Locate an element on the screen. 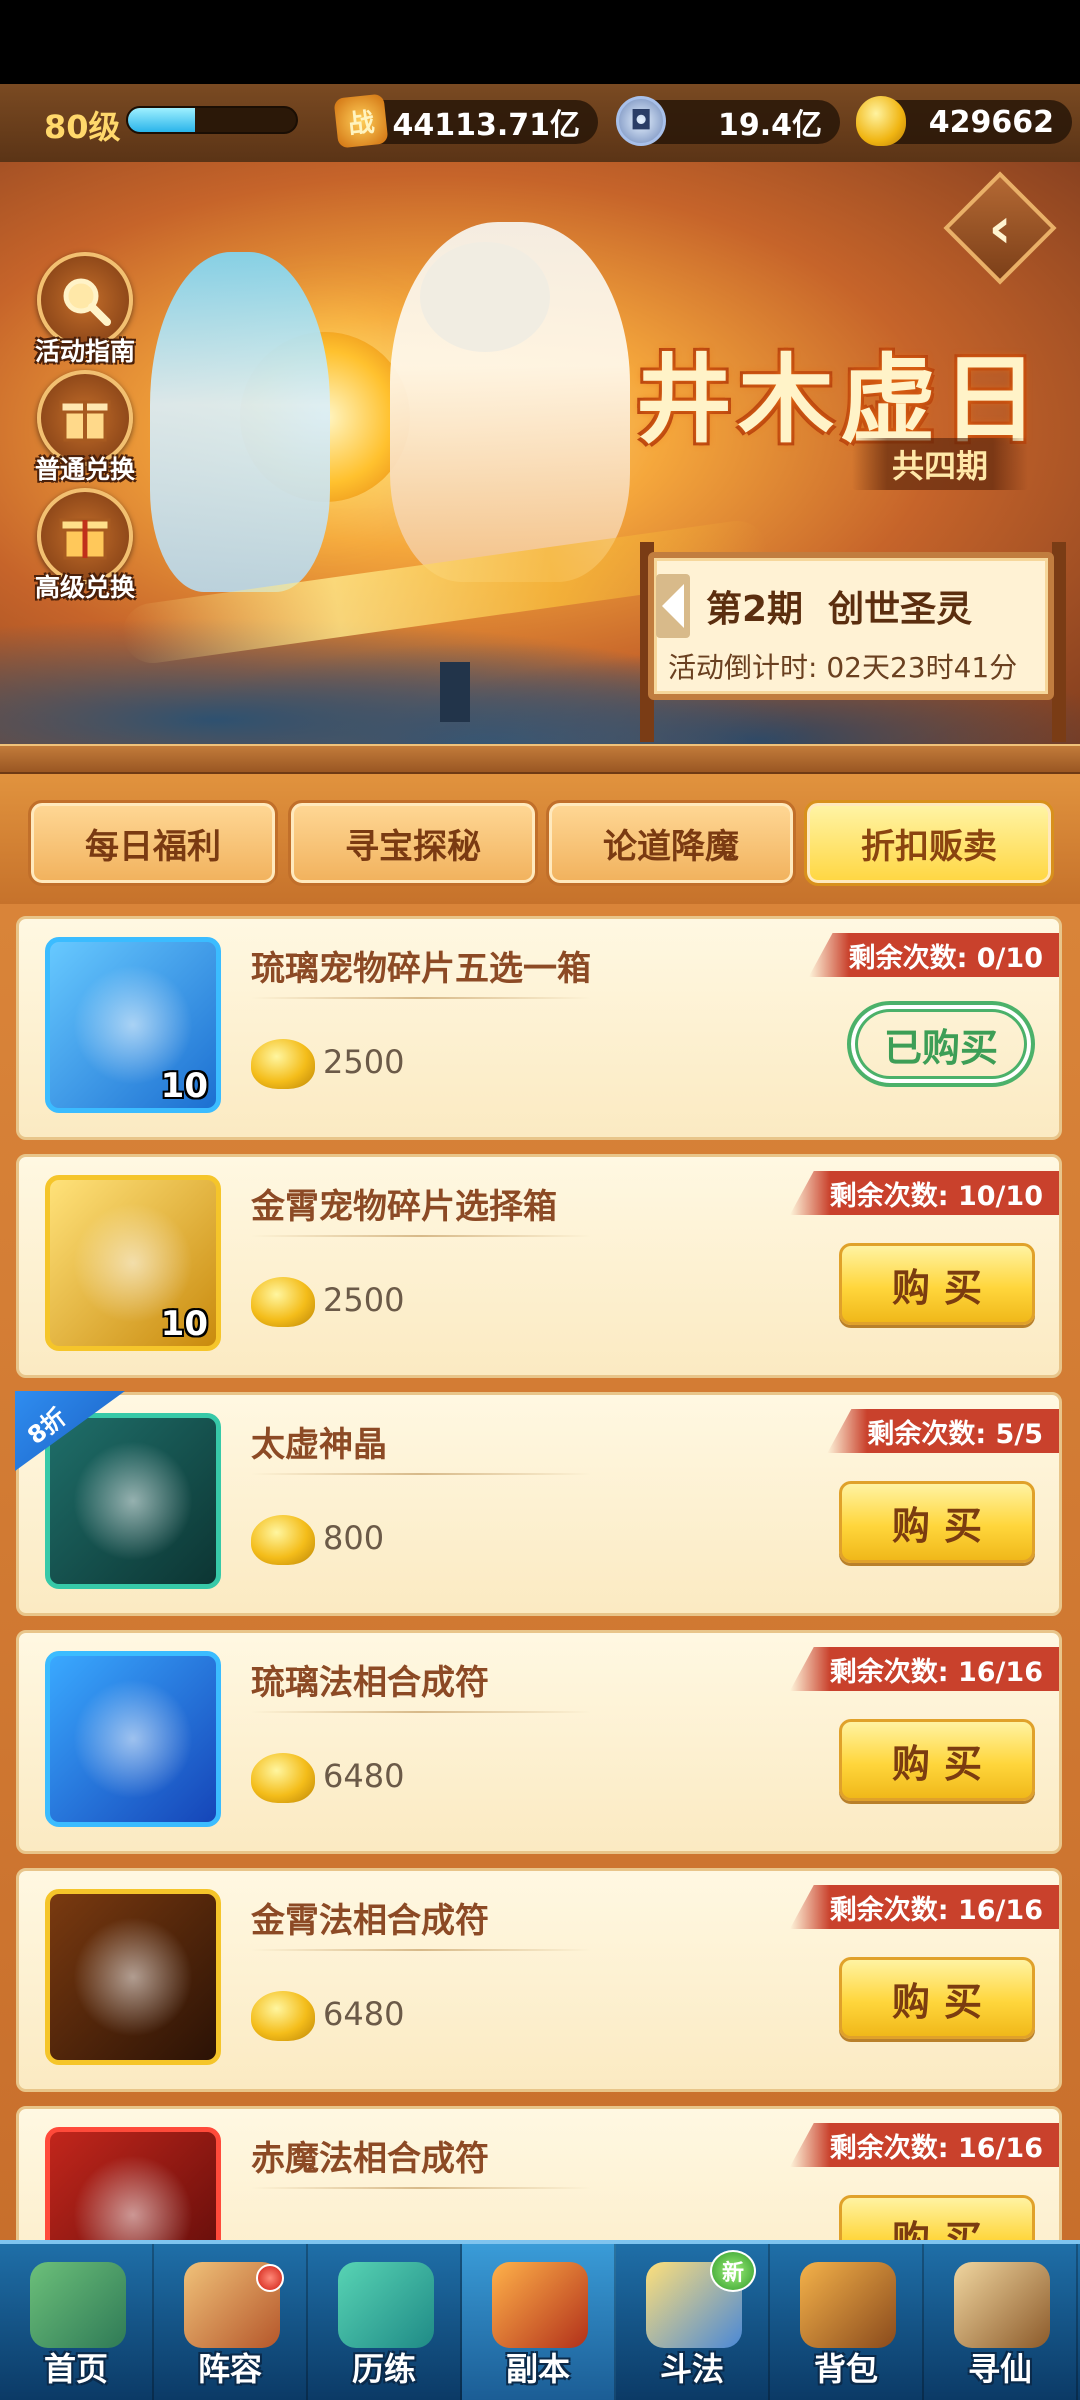 This screenshot has height=2400, width=1080. item-name: 赤魔法相合成符 is located at coordinates (370, 2159).